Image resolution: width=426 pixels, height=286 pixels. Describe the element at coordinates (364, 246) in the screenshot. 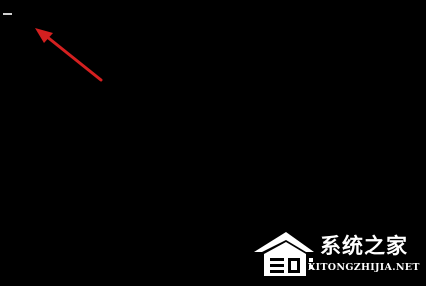

I see `watermark-site-name: 系统之家` at that location.